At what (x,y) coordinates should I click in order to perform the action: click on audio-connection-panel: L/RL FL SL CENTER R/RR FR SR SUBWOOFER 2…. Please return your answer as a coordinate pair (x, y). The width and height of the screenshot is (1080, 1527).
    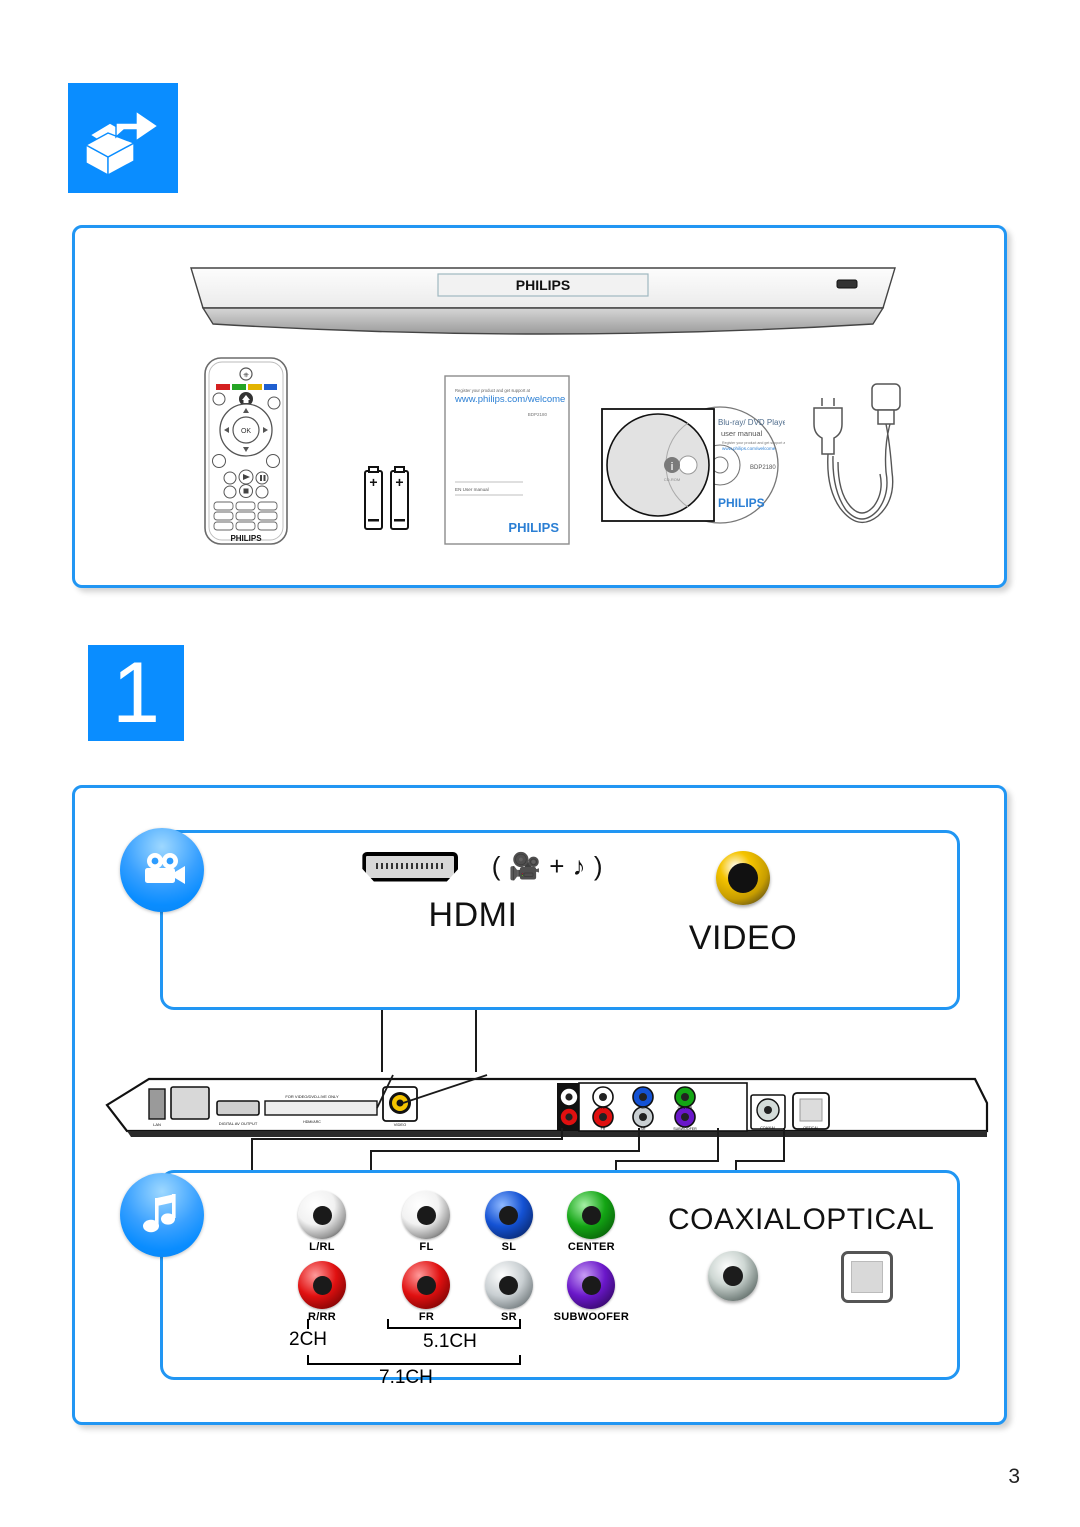
    Looking at the image, I should click on (560, 1279).